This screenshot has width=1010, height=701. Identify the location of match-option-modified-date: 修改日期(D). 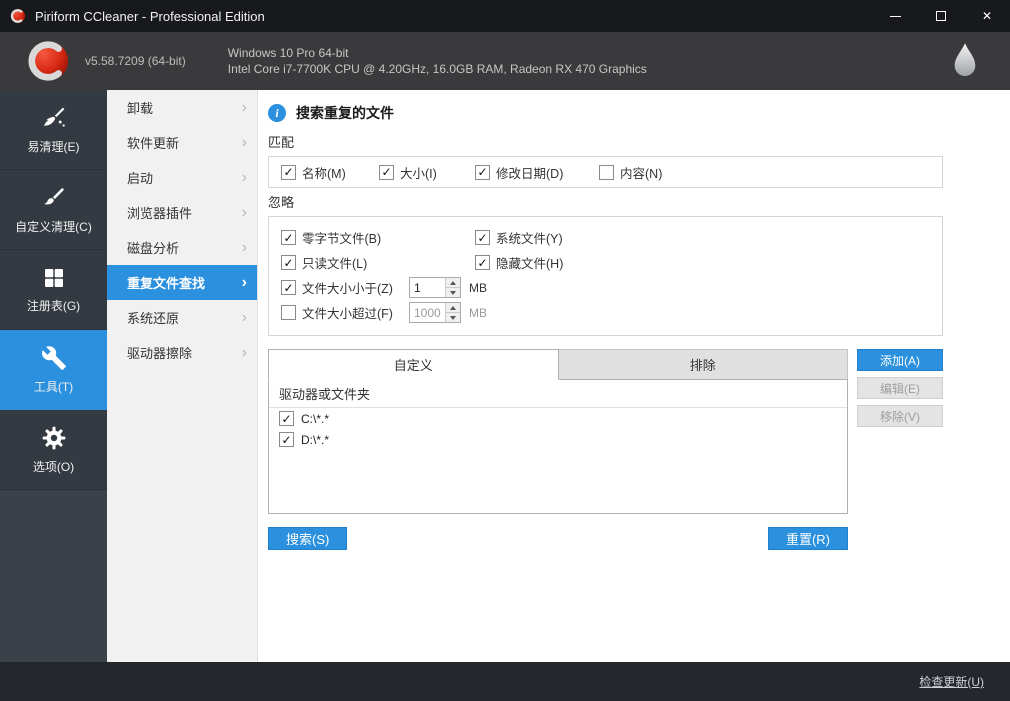
(537, 172).